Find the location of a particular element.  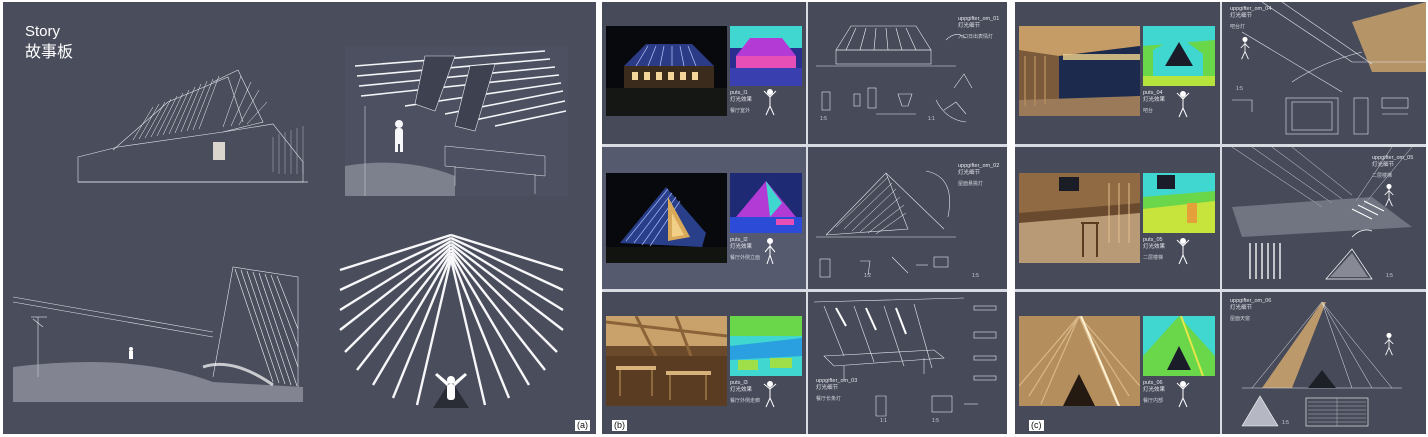

c3-false-color-render is located at coordinates (1179, 346).